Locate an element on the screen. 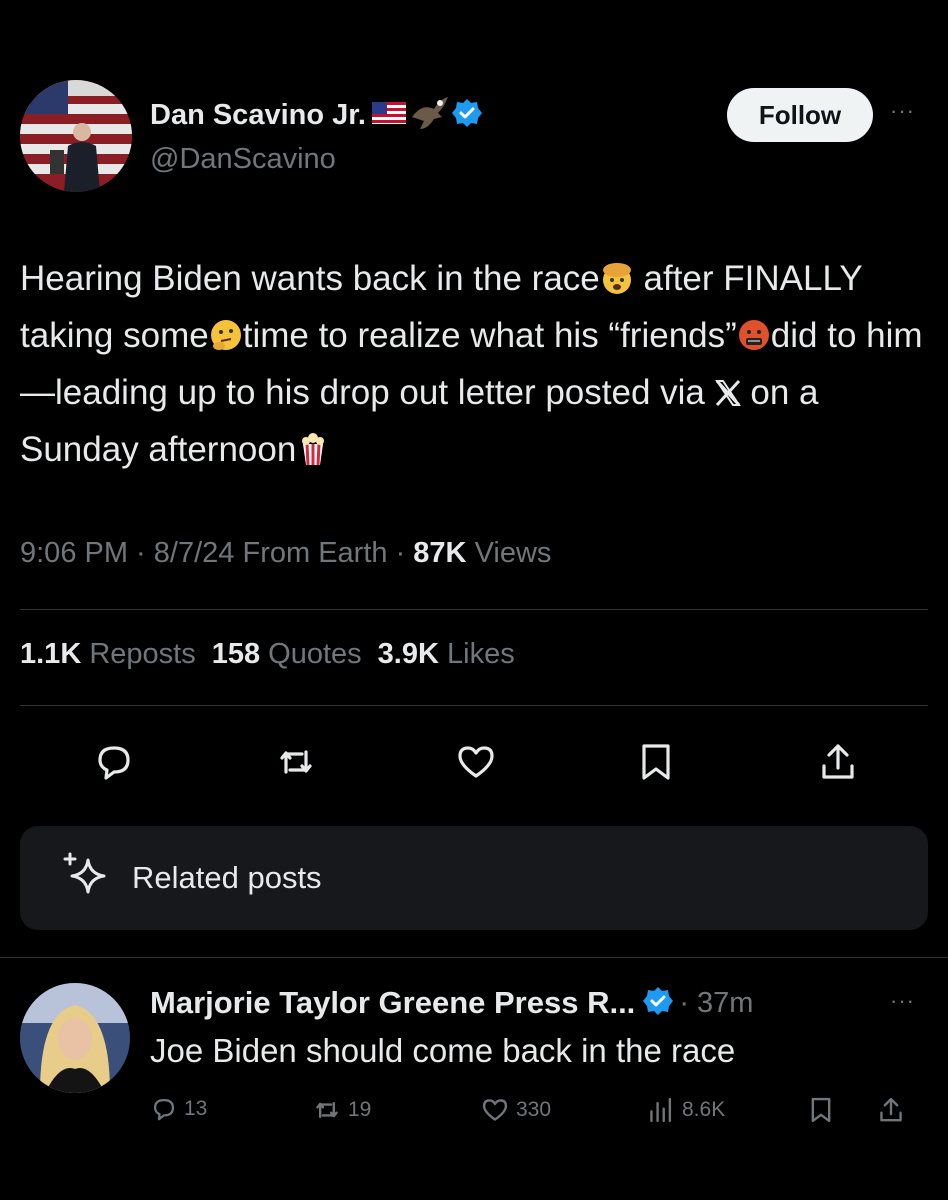 The height and width of the screenshot is (1200, 948). eagle-icon is located at coordinates (430, 115).